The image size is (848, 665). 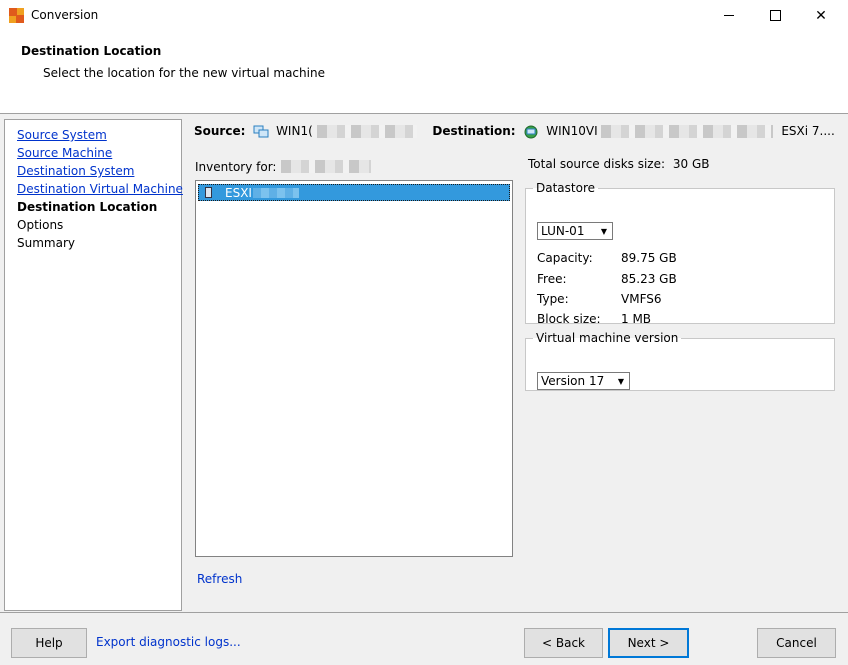 I want to click on refresh-link: Refresh, so click(x=219, y=579).